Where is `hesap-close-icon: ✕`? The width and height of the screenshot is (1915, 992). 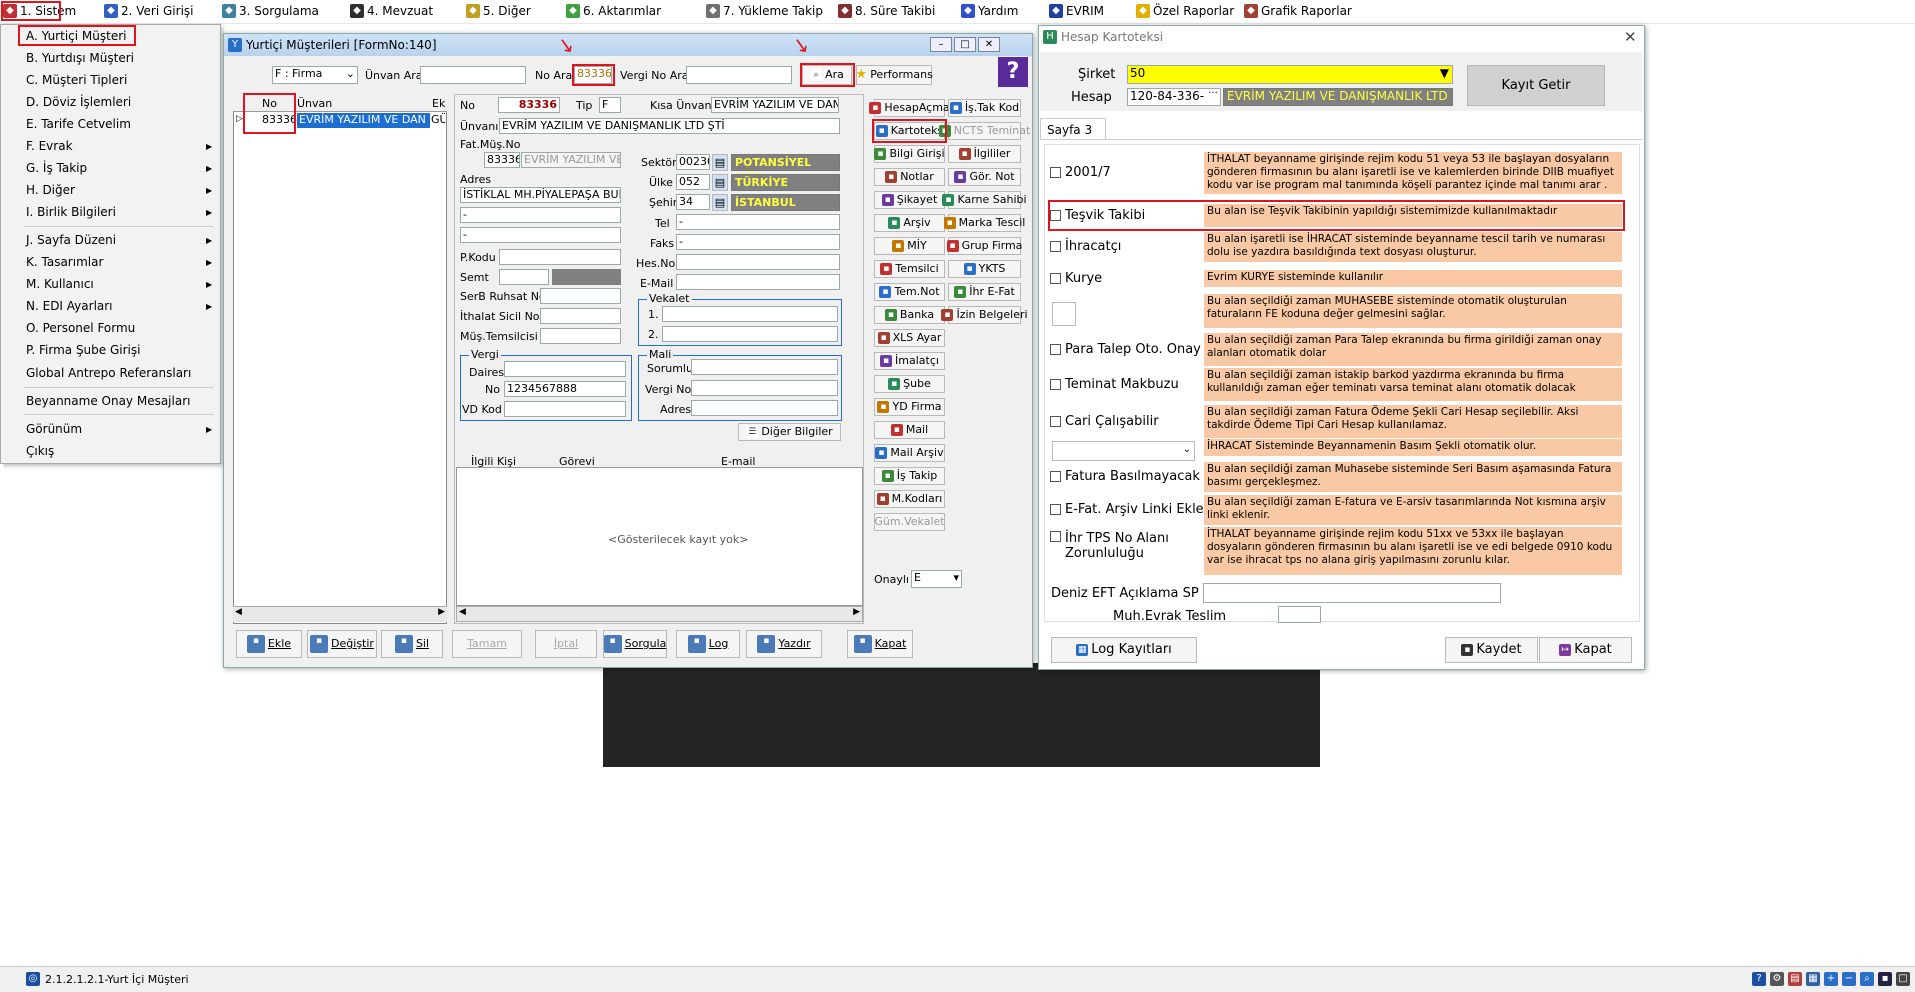 hesap-close-icon: ✕ is located at coordinates (1630, 37).